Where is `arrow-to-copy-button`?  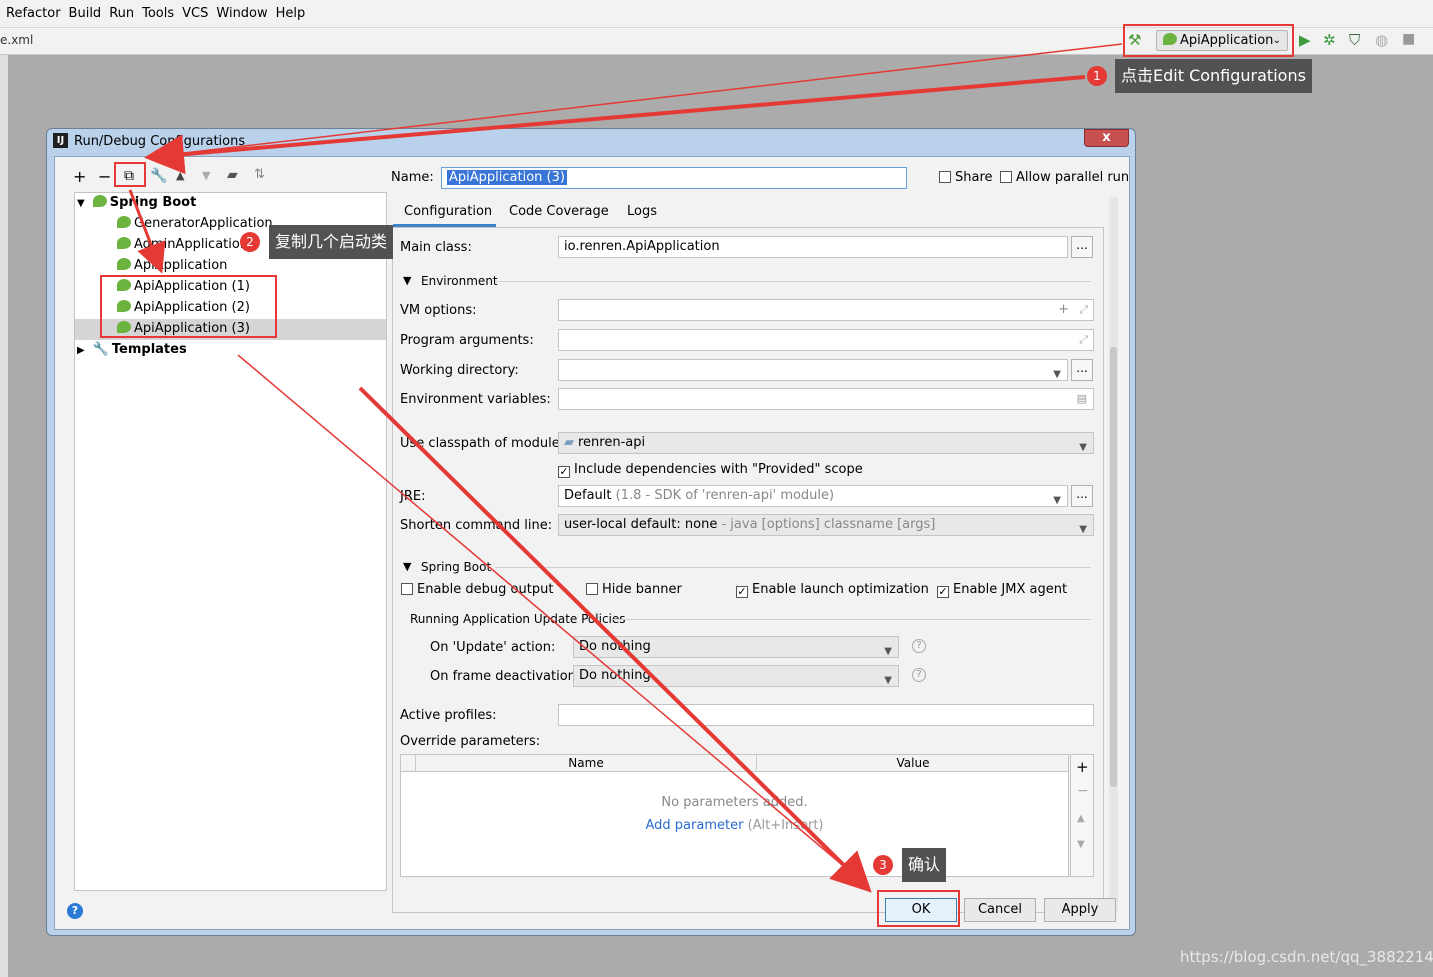
arrow-to-copy-button is located at coordinates (615, 125).